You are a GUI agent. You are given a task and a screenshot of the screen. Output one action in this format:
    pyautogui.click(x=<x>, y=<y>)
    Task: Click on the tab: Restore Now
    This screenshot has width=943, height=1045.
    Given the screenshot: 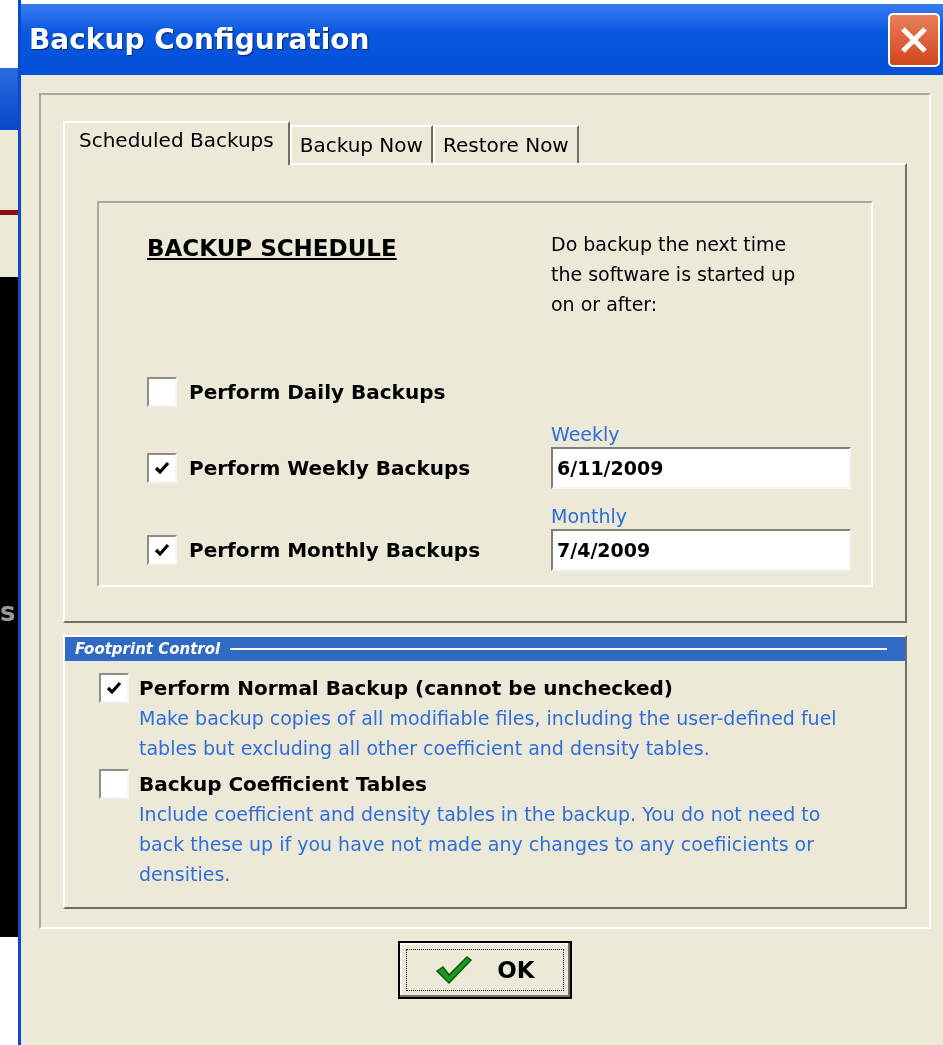 What is the action you would take?
    pyautogui.click(x=505, y=144)
    